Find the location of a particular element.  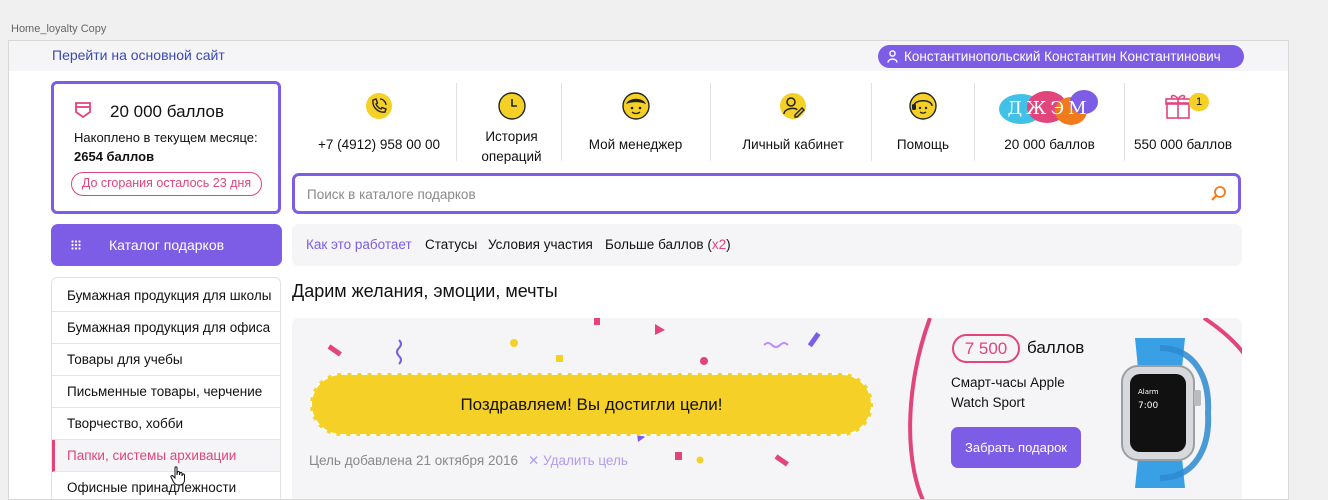

nav-djem: ДЖЭМ 20 000 баллов is located at coordinates (1049, 122).